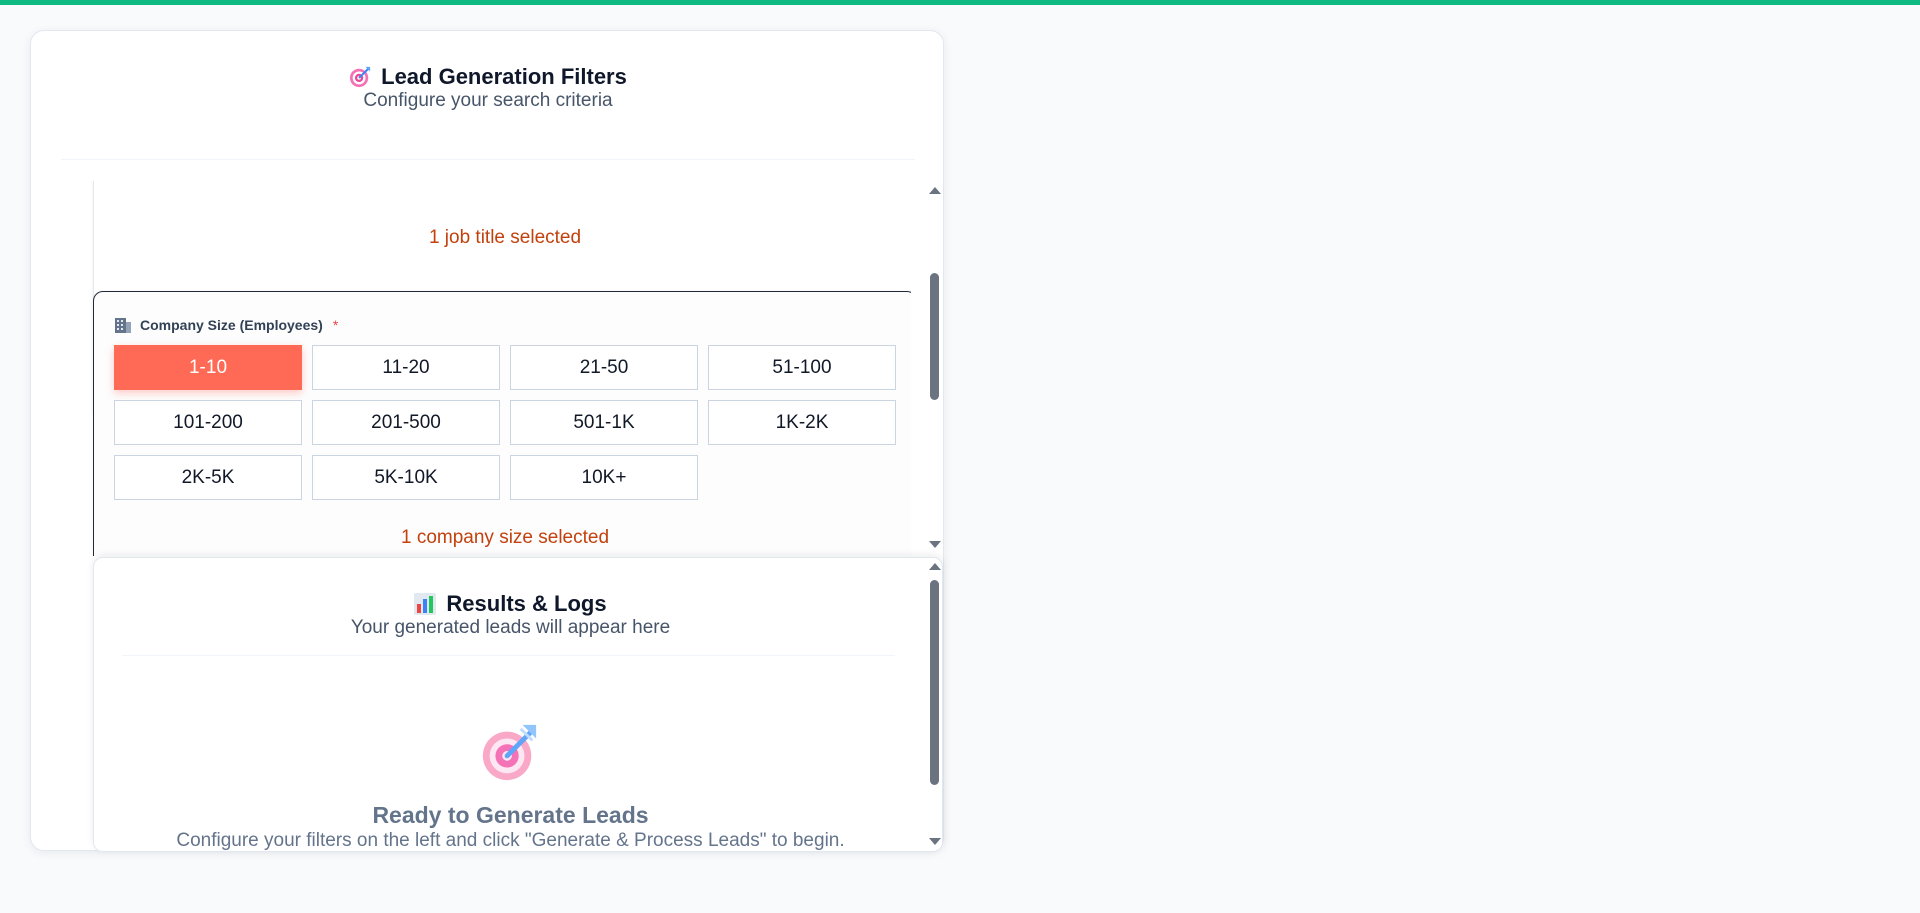  Describe the element at coordinates (123, 325) in the screenshot. I see `building-icon` at that location.